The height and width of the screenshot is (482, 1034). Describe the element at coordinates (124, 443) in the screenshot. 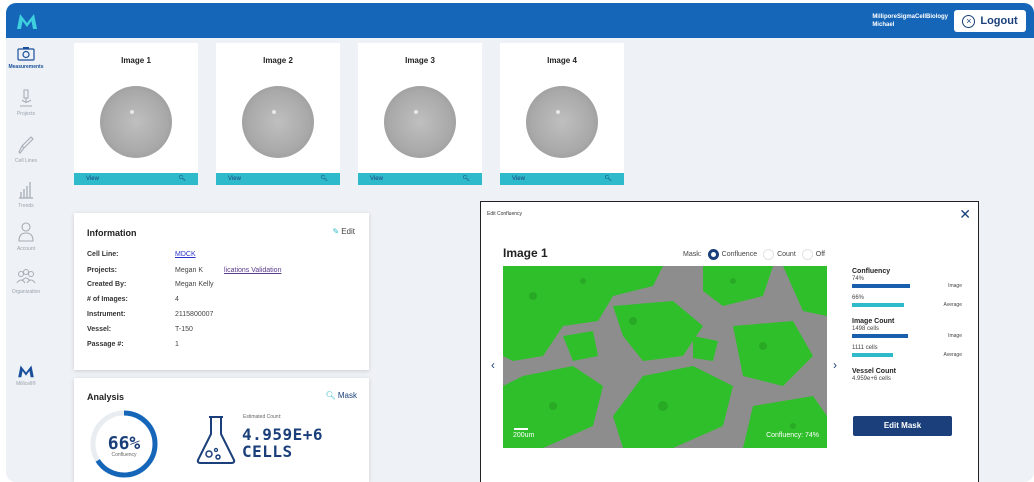

I see `confluency-percent: 66%` at that location.